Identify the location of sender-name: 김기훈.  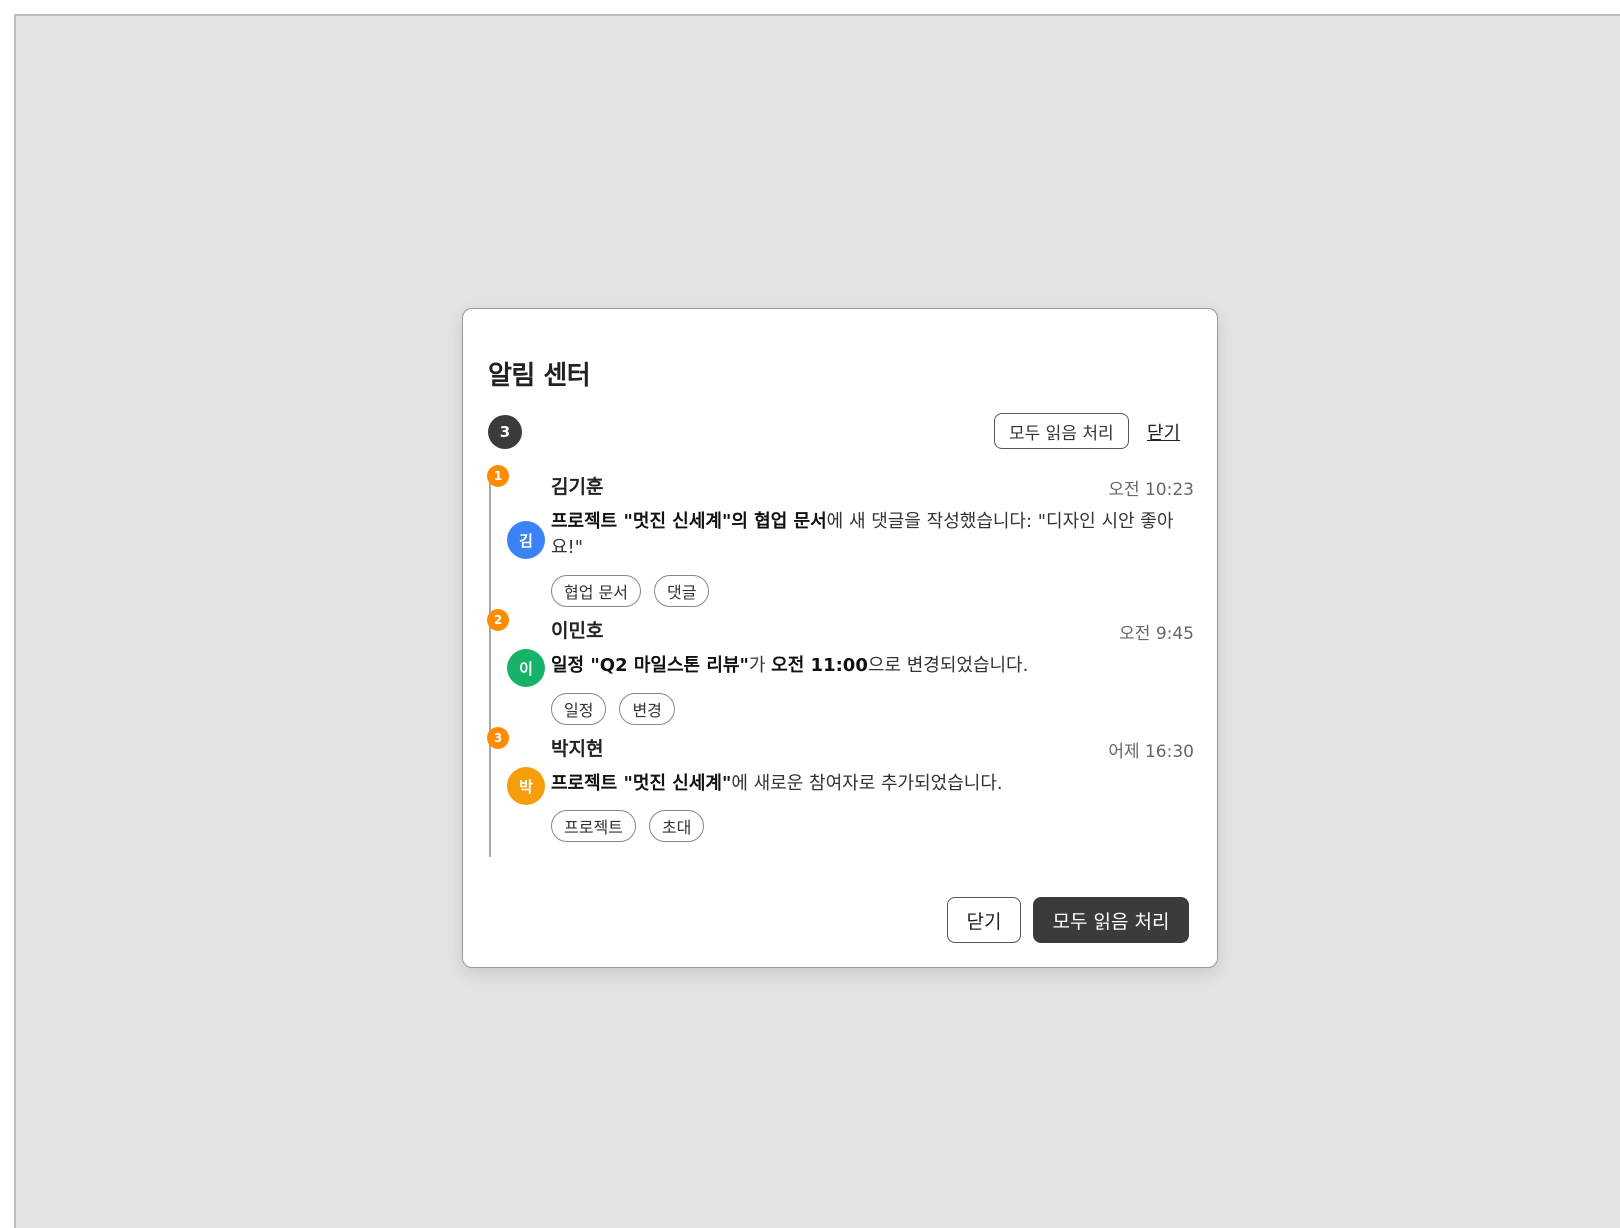
(577, 487).